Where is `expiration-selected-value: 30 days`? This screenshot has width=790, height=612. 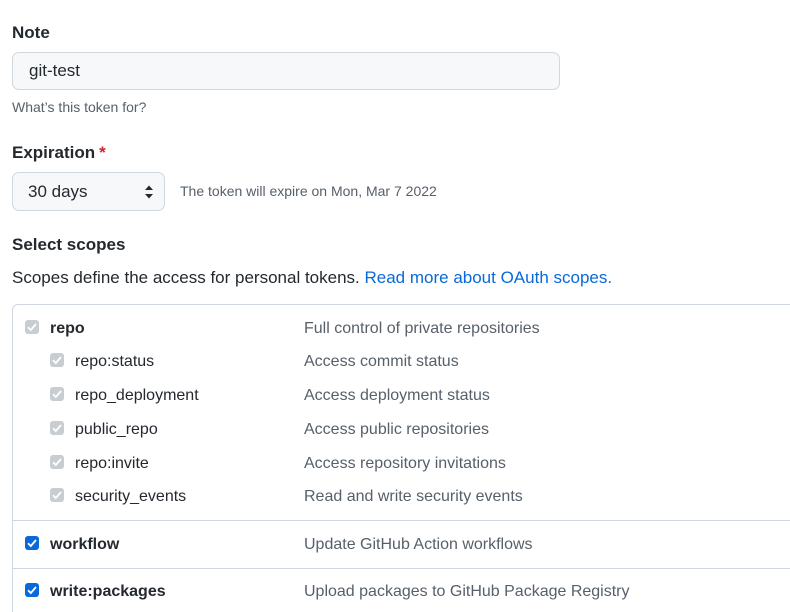
expiration-selected-value: 30 days is located at coordinates (58, 191).